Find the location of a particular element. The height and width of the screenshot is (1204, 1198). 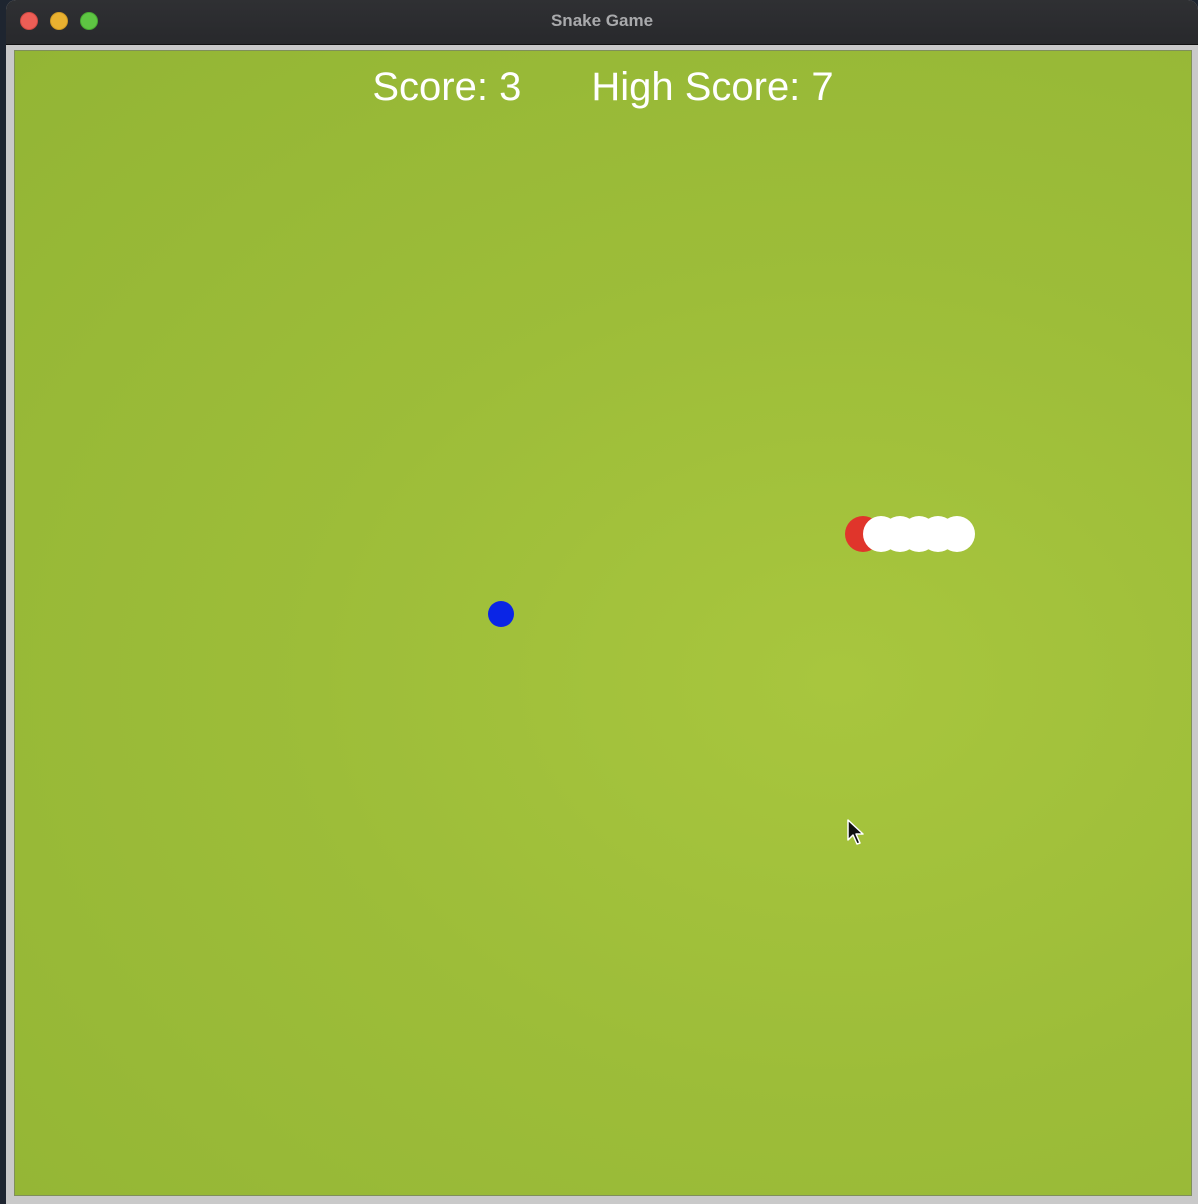

score-label: Score: 3 is located at coordinates (447, 87).